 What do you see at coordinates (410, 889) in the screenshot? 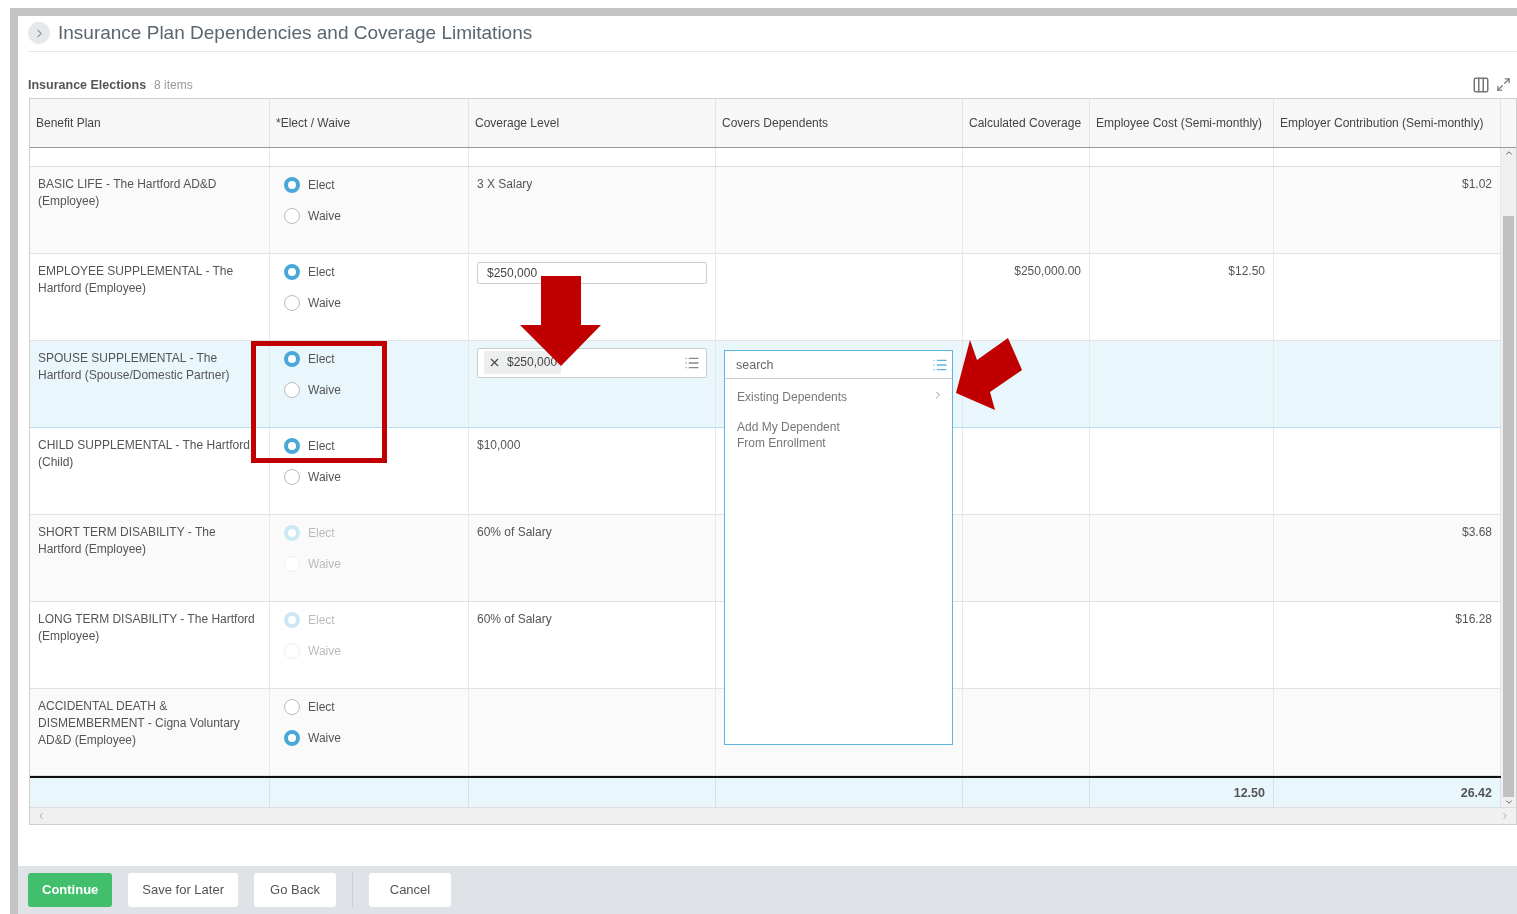
I see `action-button: Cancel` at bounding box center [410, 889].